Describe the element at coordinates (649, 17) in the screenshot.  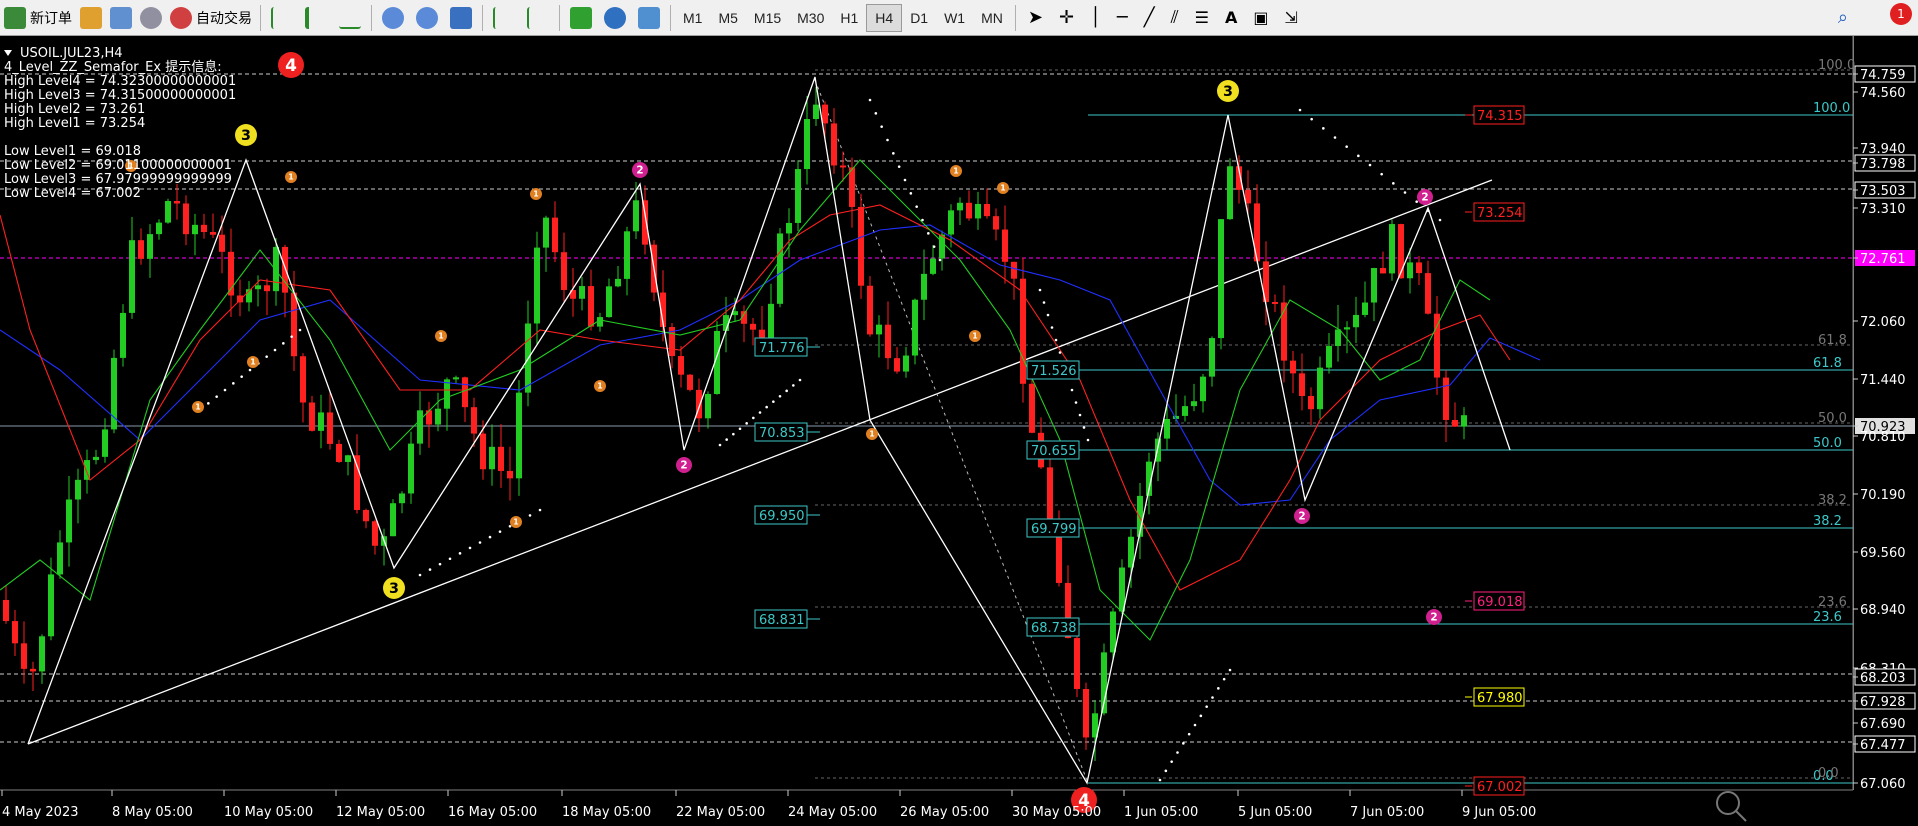
I see `templates-icon` at that location.